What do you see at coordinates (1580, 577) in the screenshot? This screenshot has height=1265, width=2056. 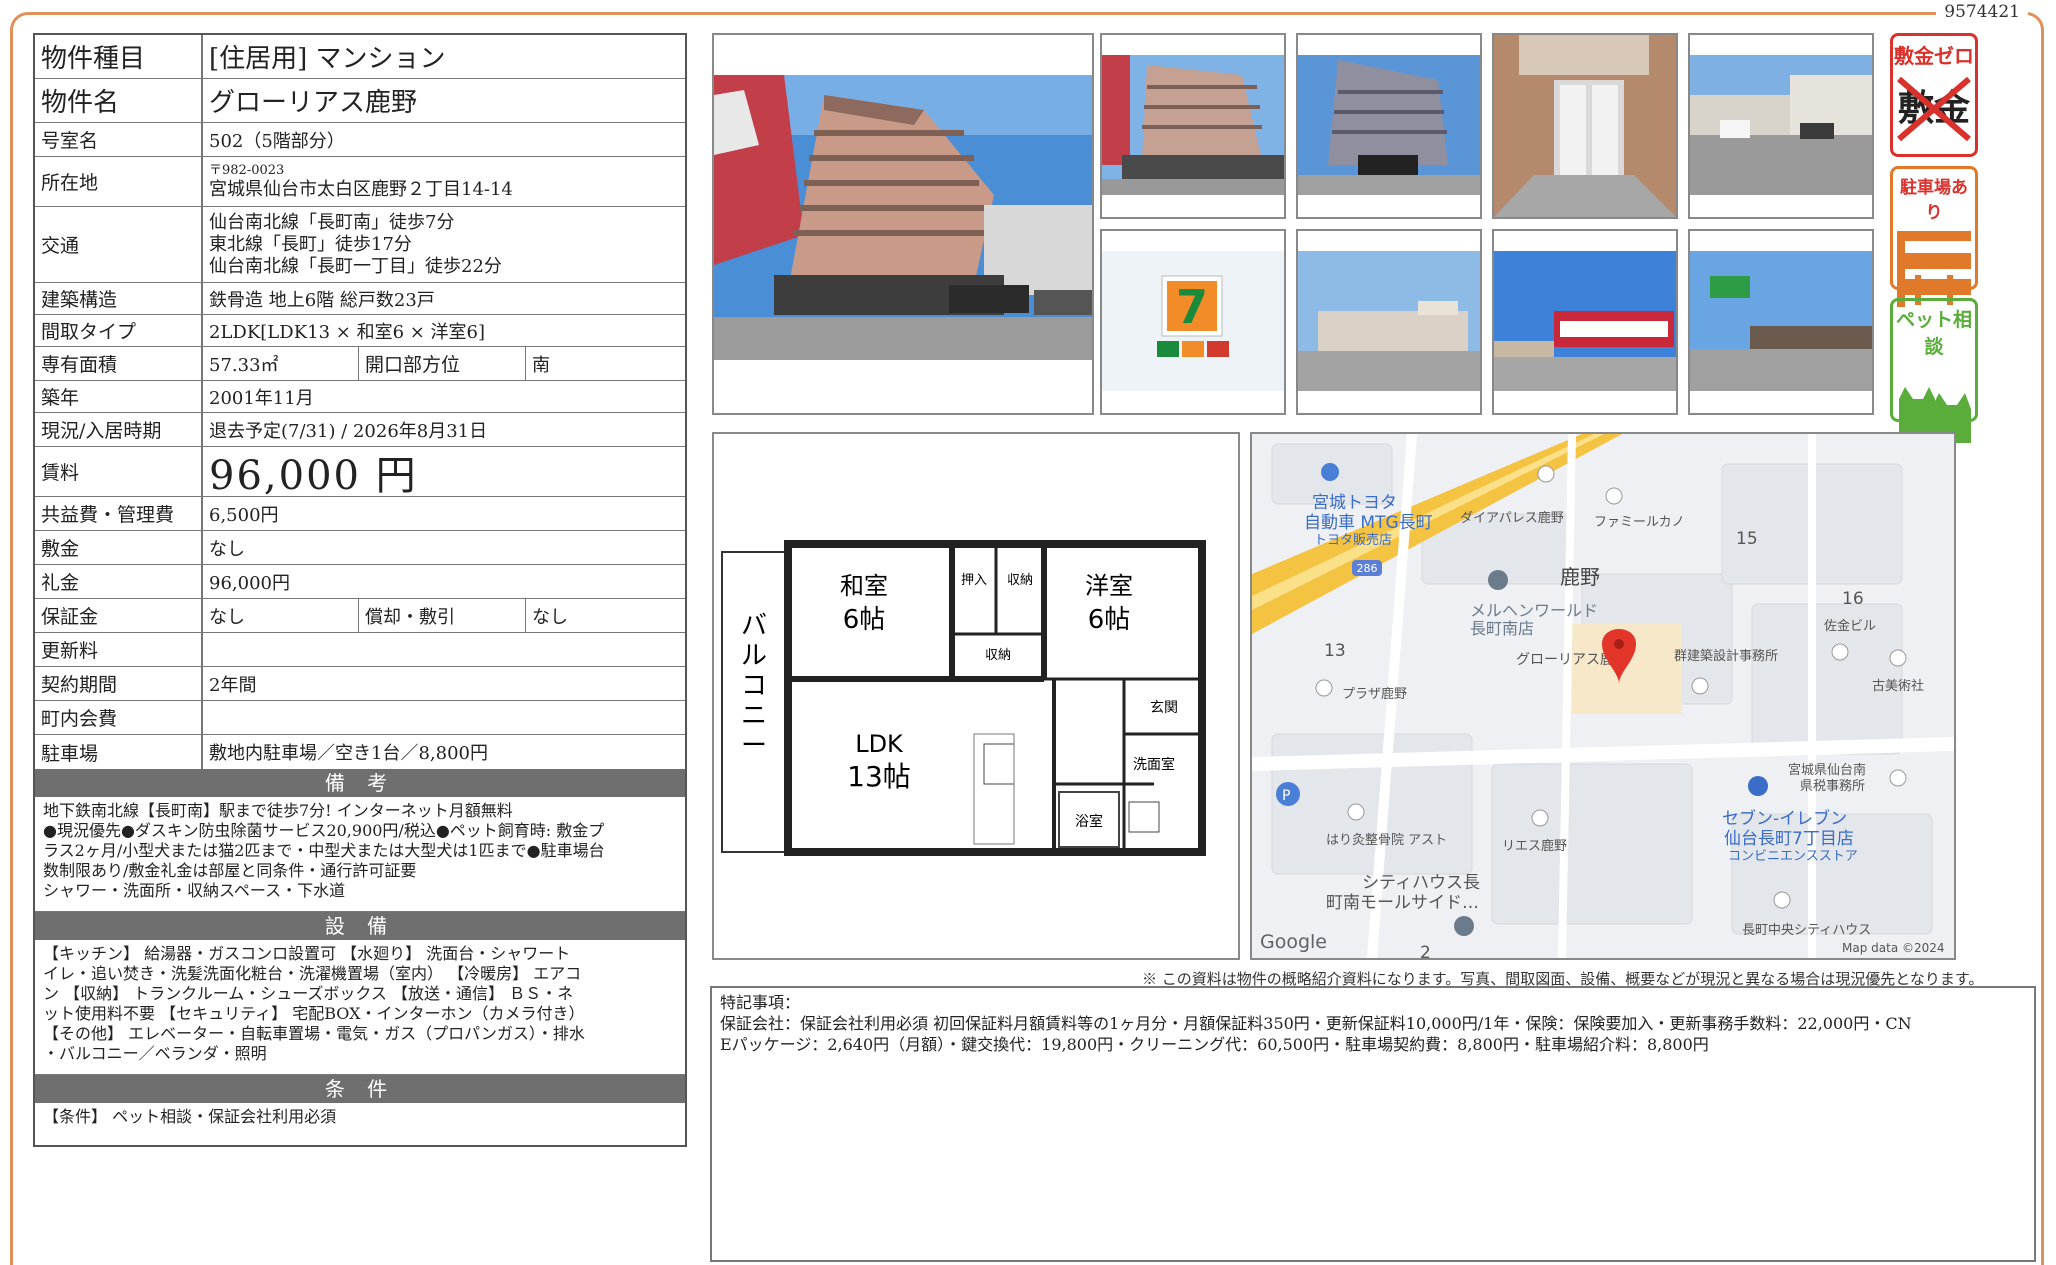 I see `map-label-kano: 鹿野` at bounding box center [1580, 577].